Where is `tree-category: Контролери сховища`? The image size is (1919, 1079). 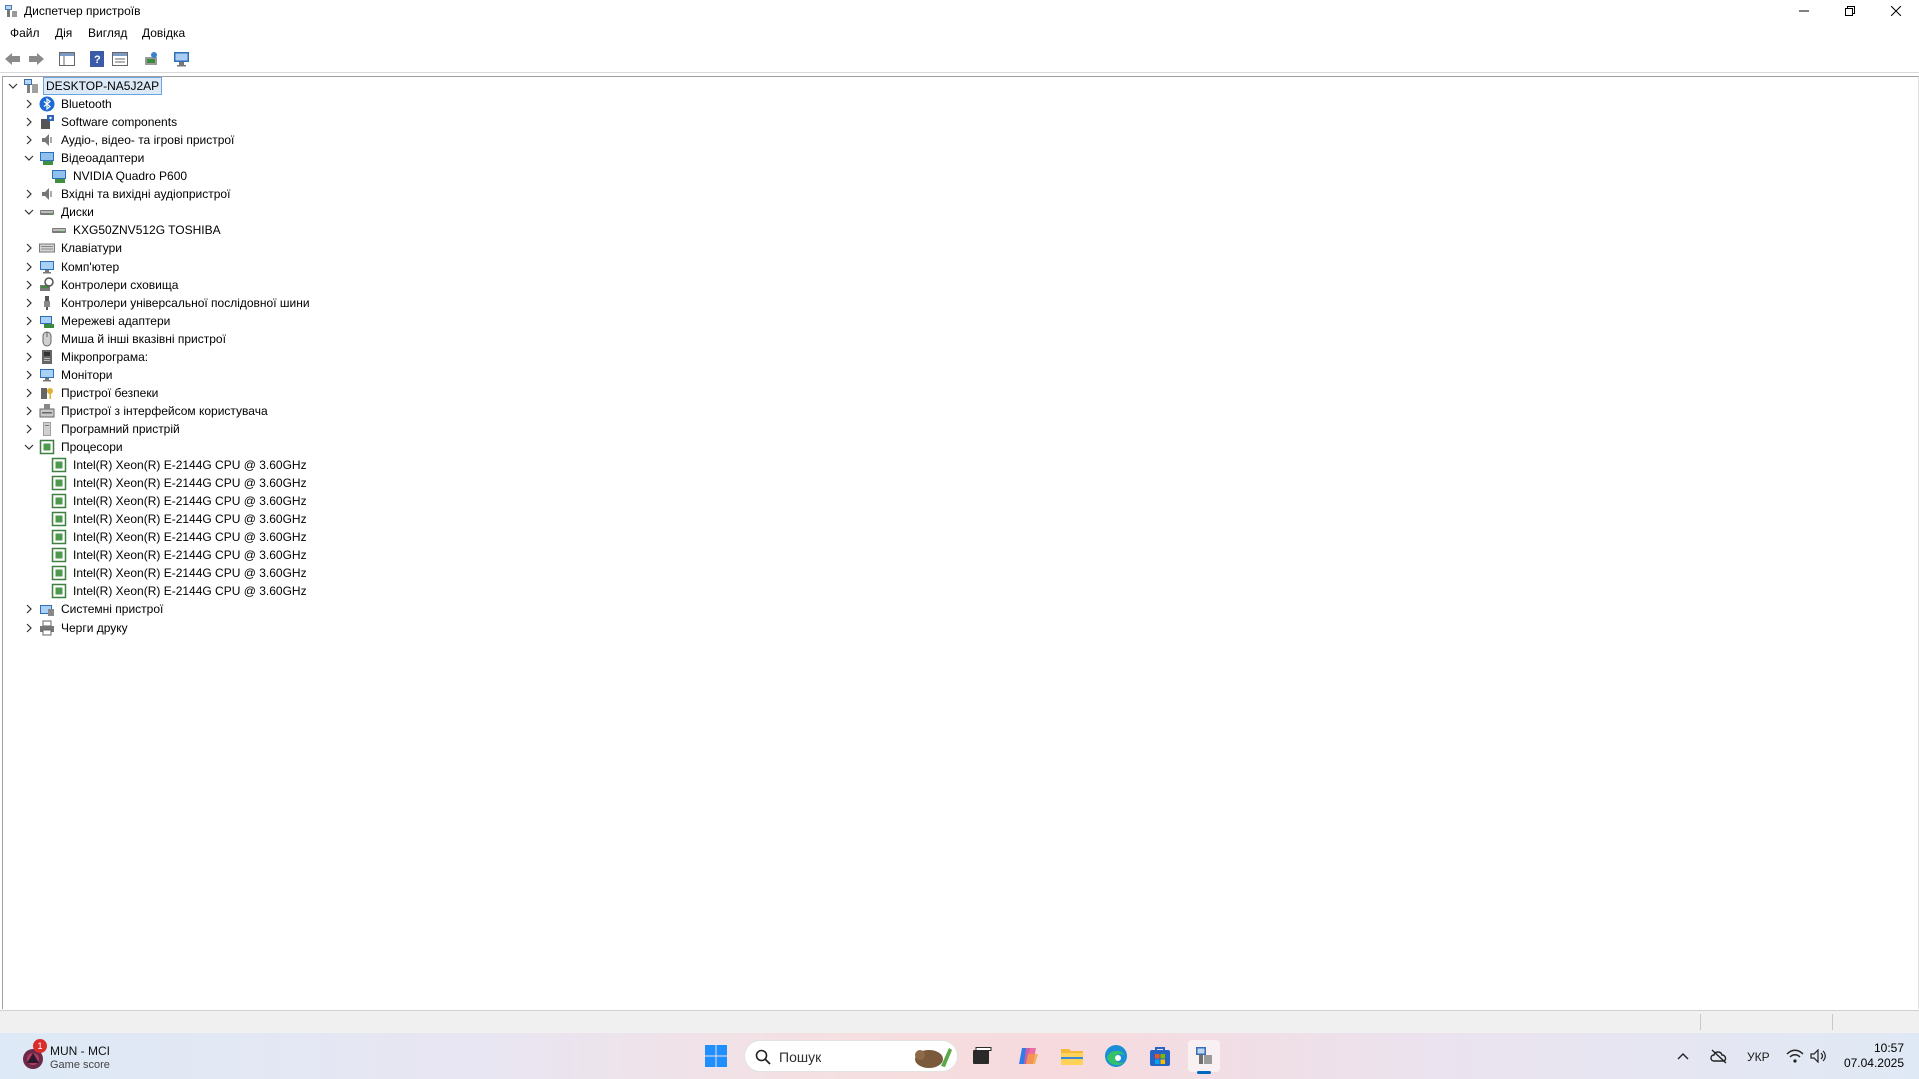 tree-category: Контролери сховища is located at coordinates (101, 285).